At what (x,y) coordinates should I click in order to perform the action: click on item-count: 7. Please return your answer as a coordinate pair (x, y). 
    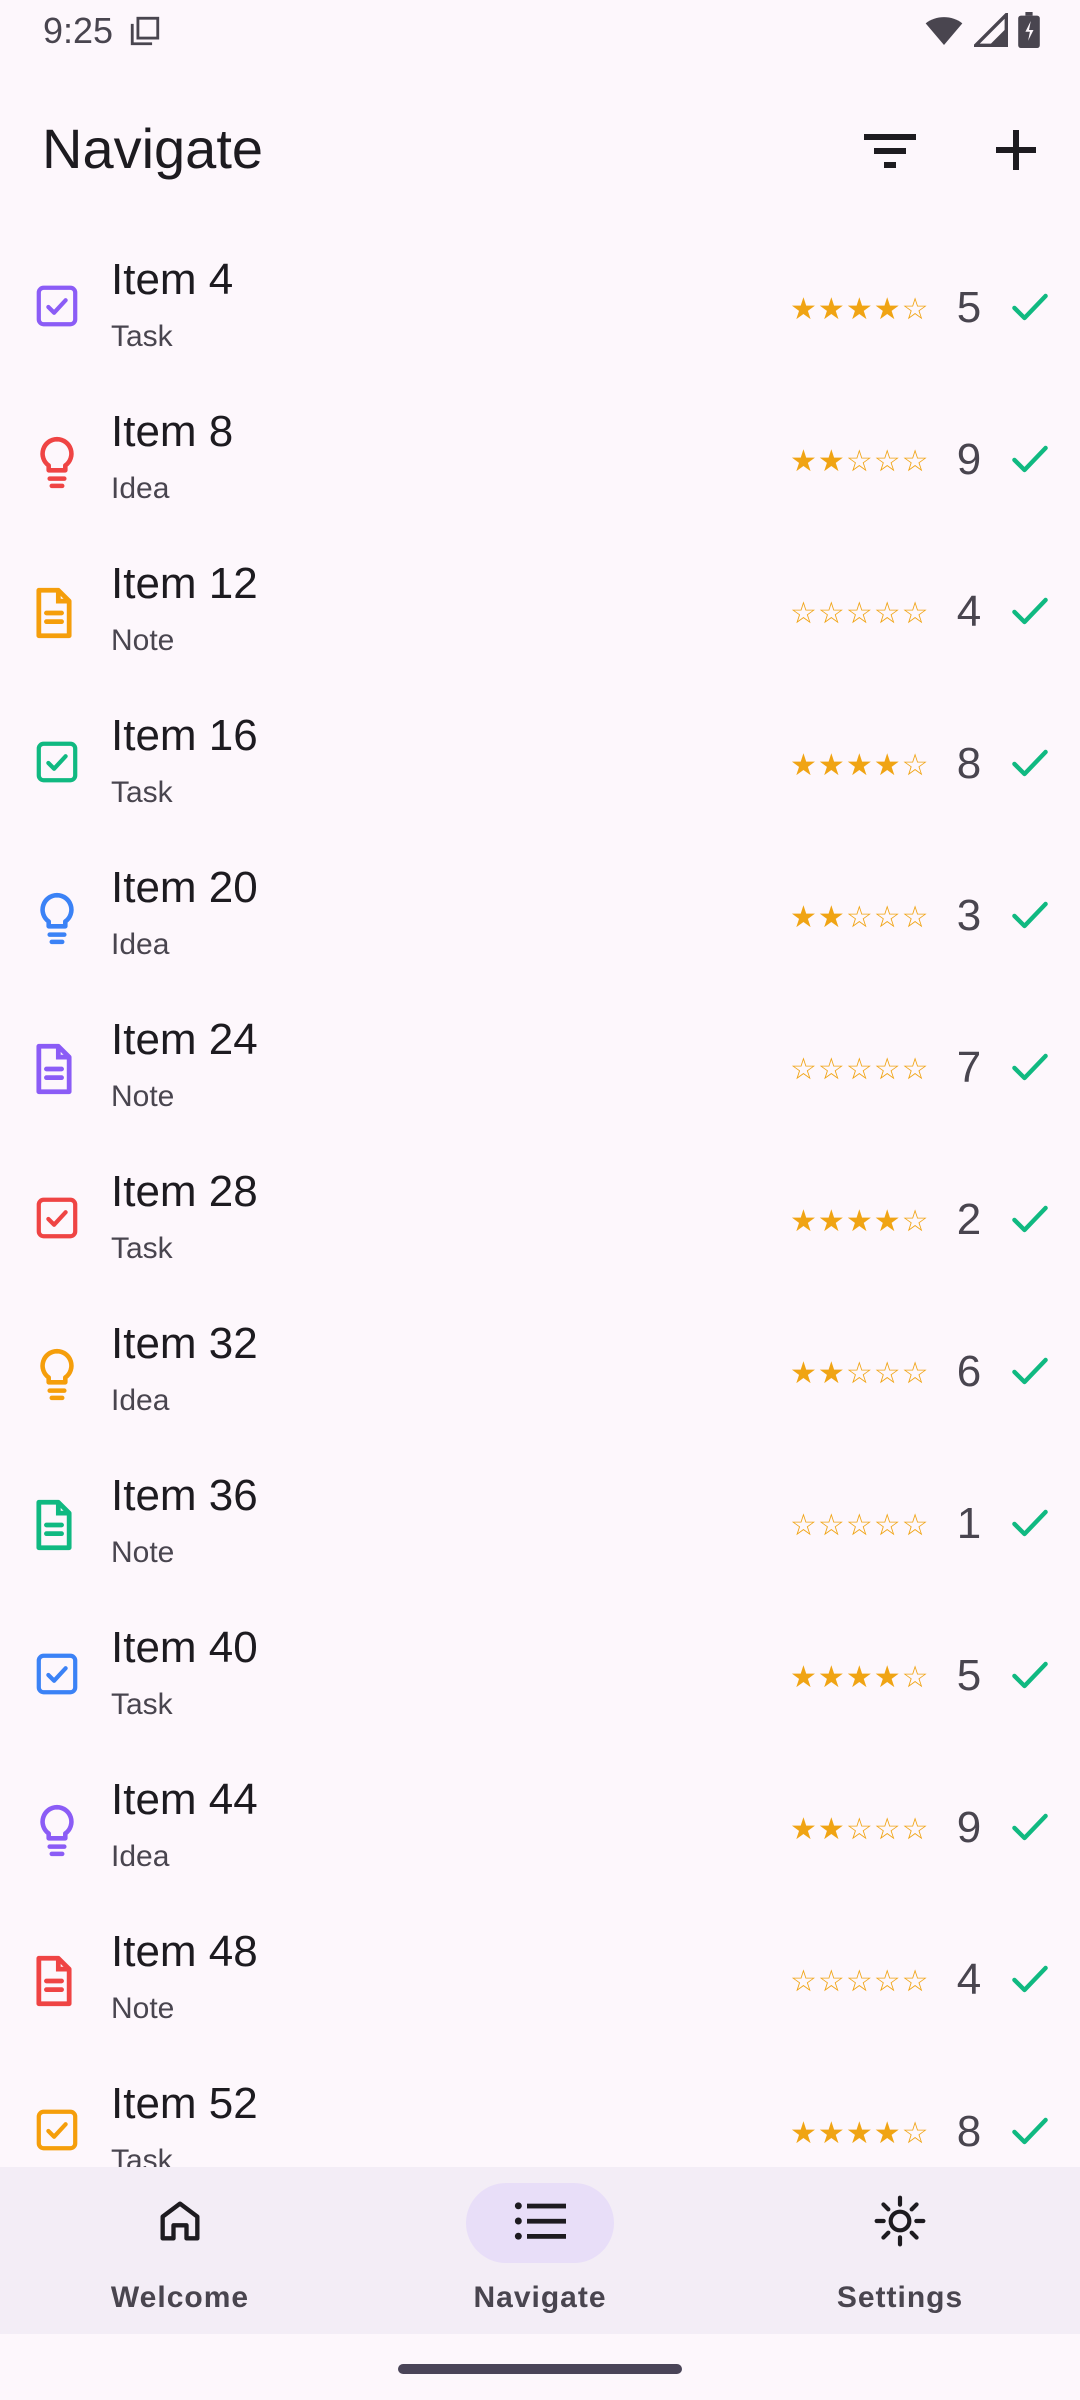
    Looking at the image, I should click on (969, 1067).